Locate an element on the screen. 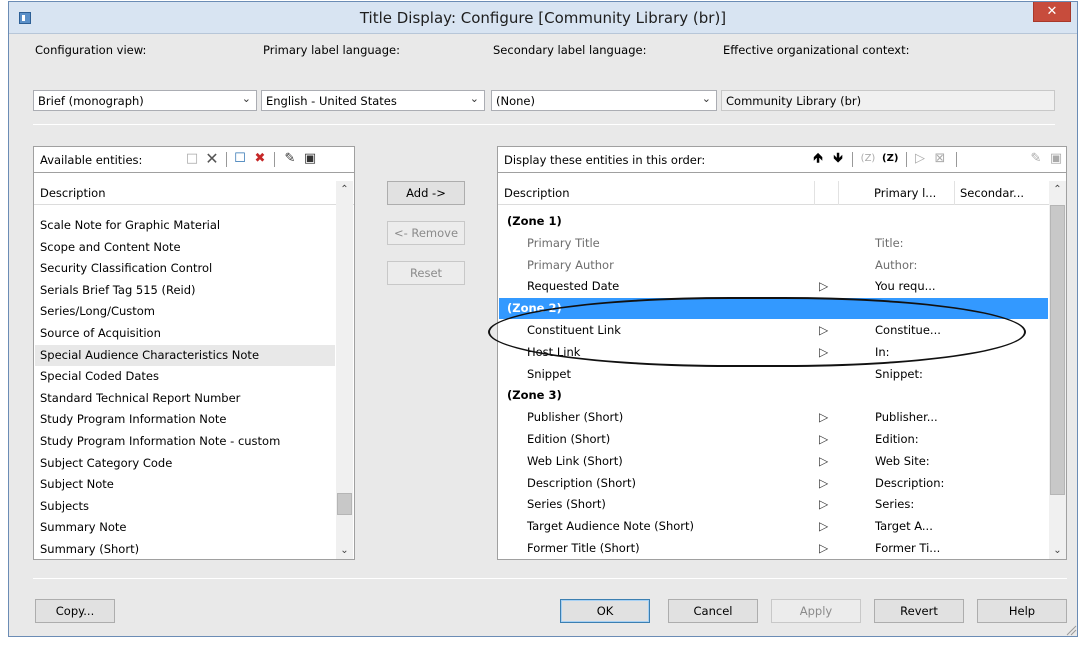 The height and width of the screenshot is (645, 1082). close-button: ✕ is located at coordinates (1052, 12).